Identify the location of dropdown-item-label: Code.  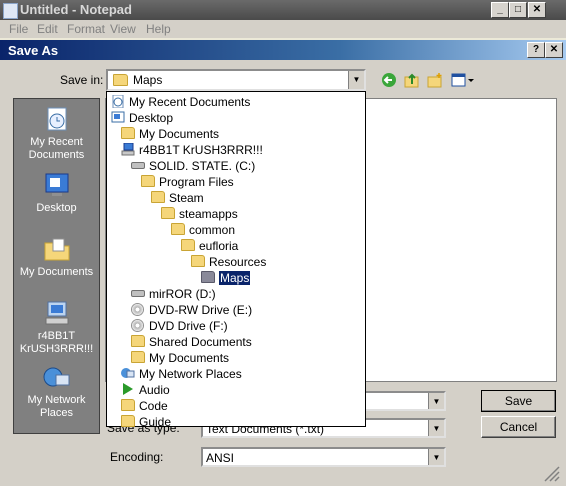
(153, 406).